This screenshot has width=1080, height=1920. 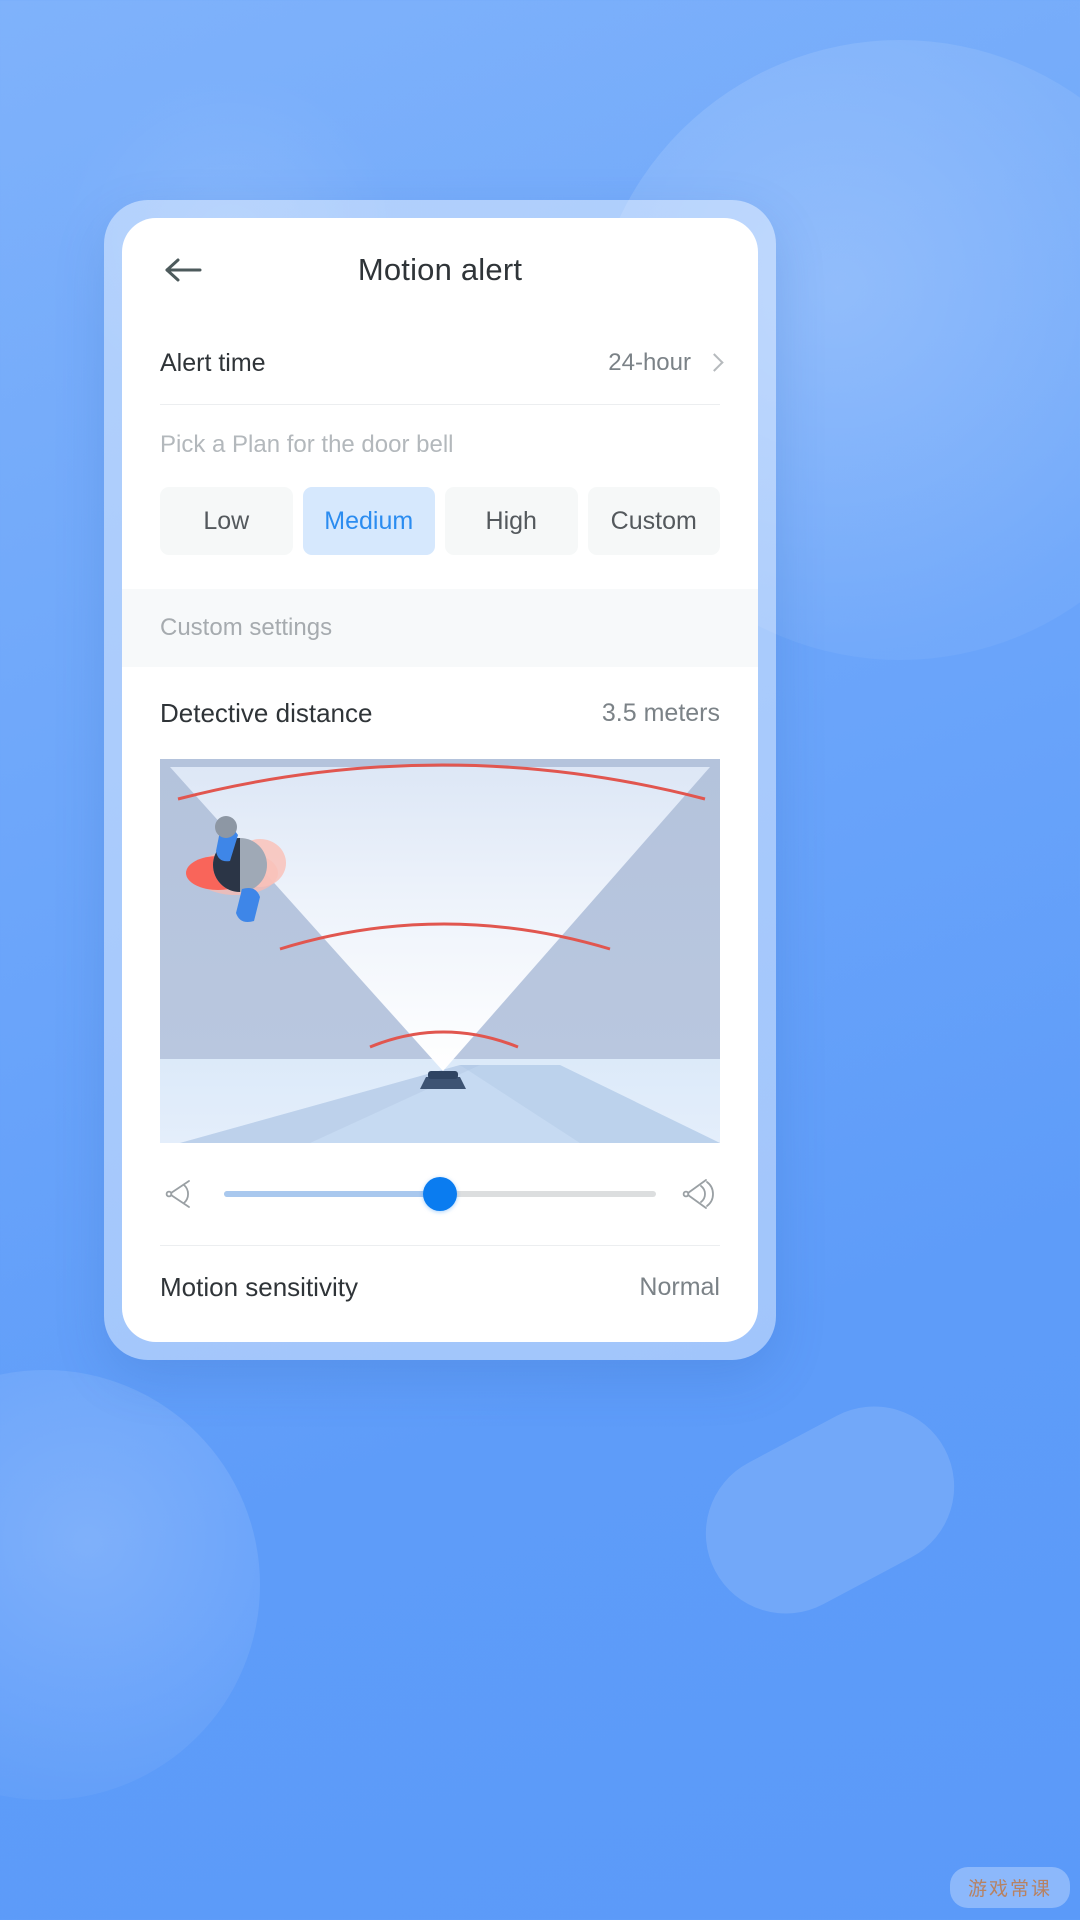 What do you see at coordinates (713, 363) in the screenshot?
I see `chevron-right-icon` at bounding box center [713, 363].